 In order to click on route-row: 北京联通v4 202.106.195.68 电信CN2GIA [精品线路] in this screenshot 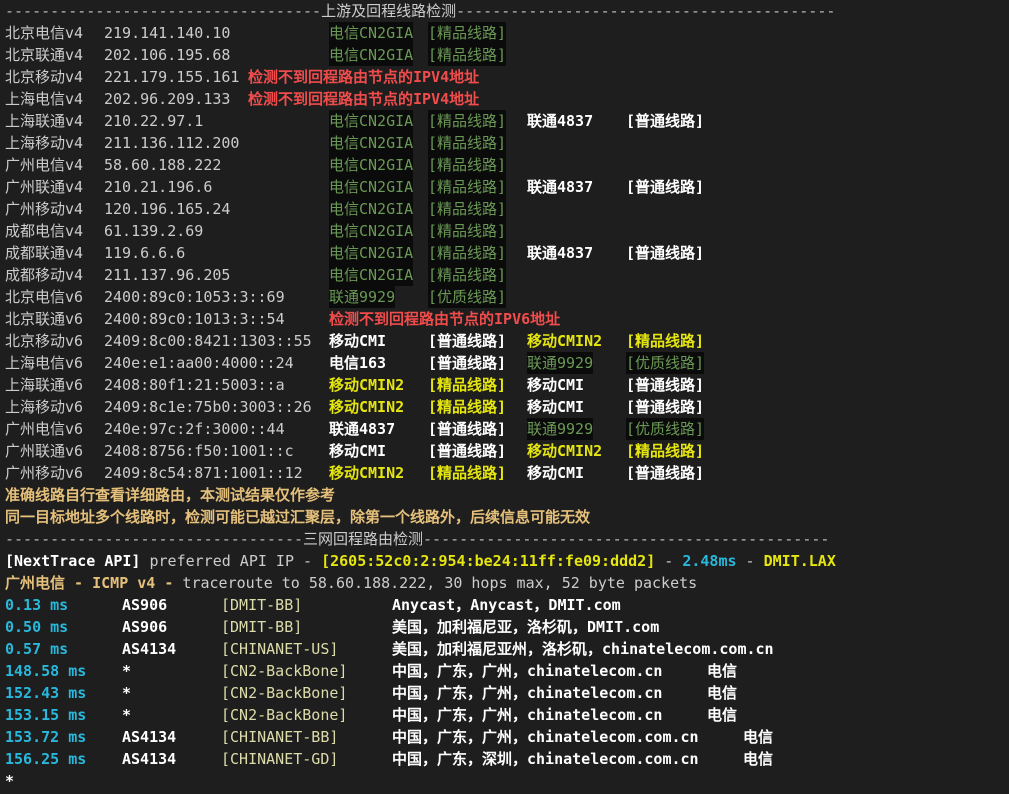, I will do `click(504, 55)`.